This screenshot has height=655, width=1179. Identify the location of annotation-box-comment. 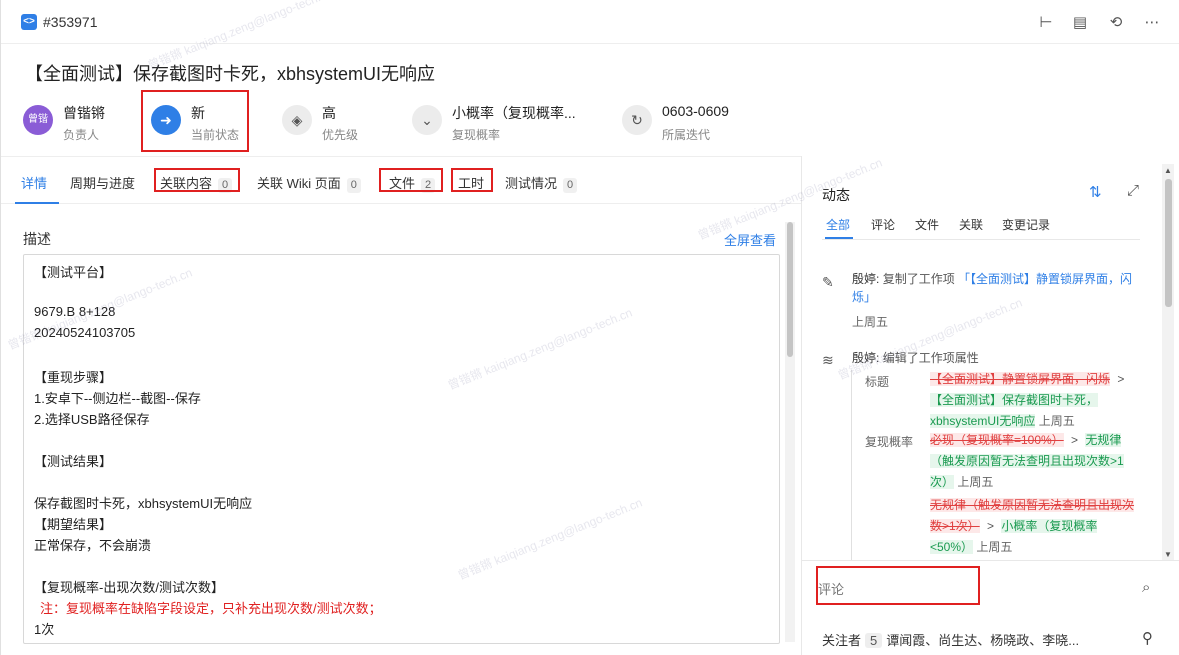
(898, 585).